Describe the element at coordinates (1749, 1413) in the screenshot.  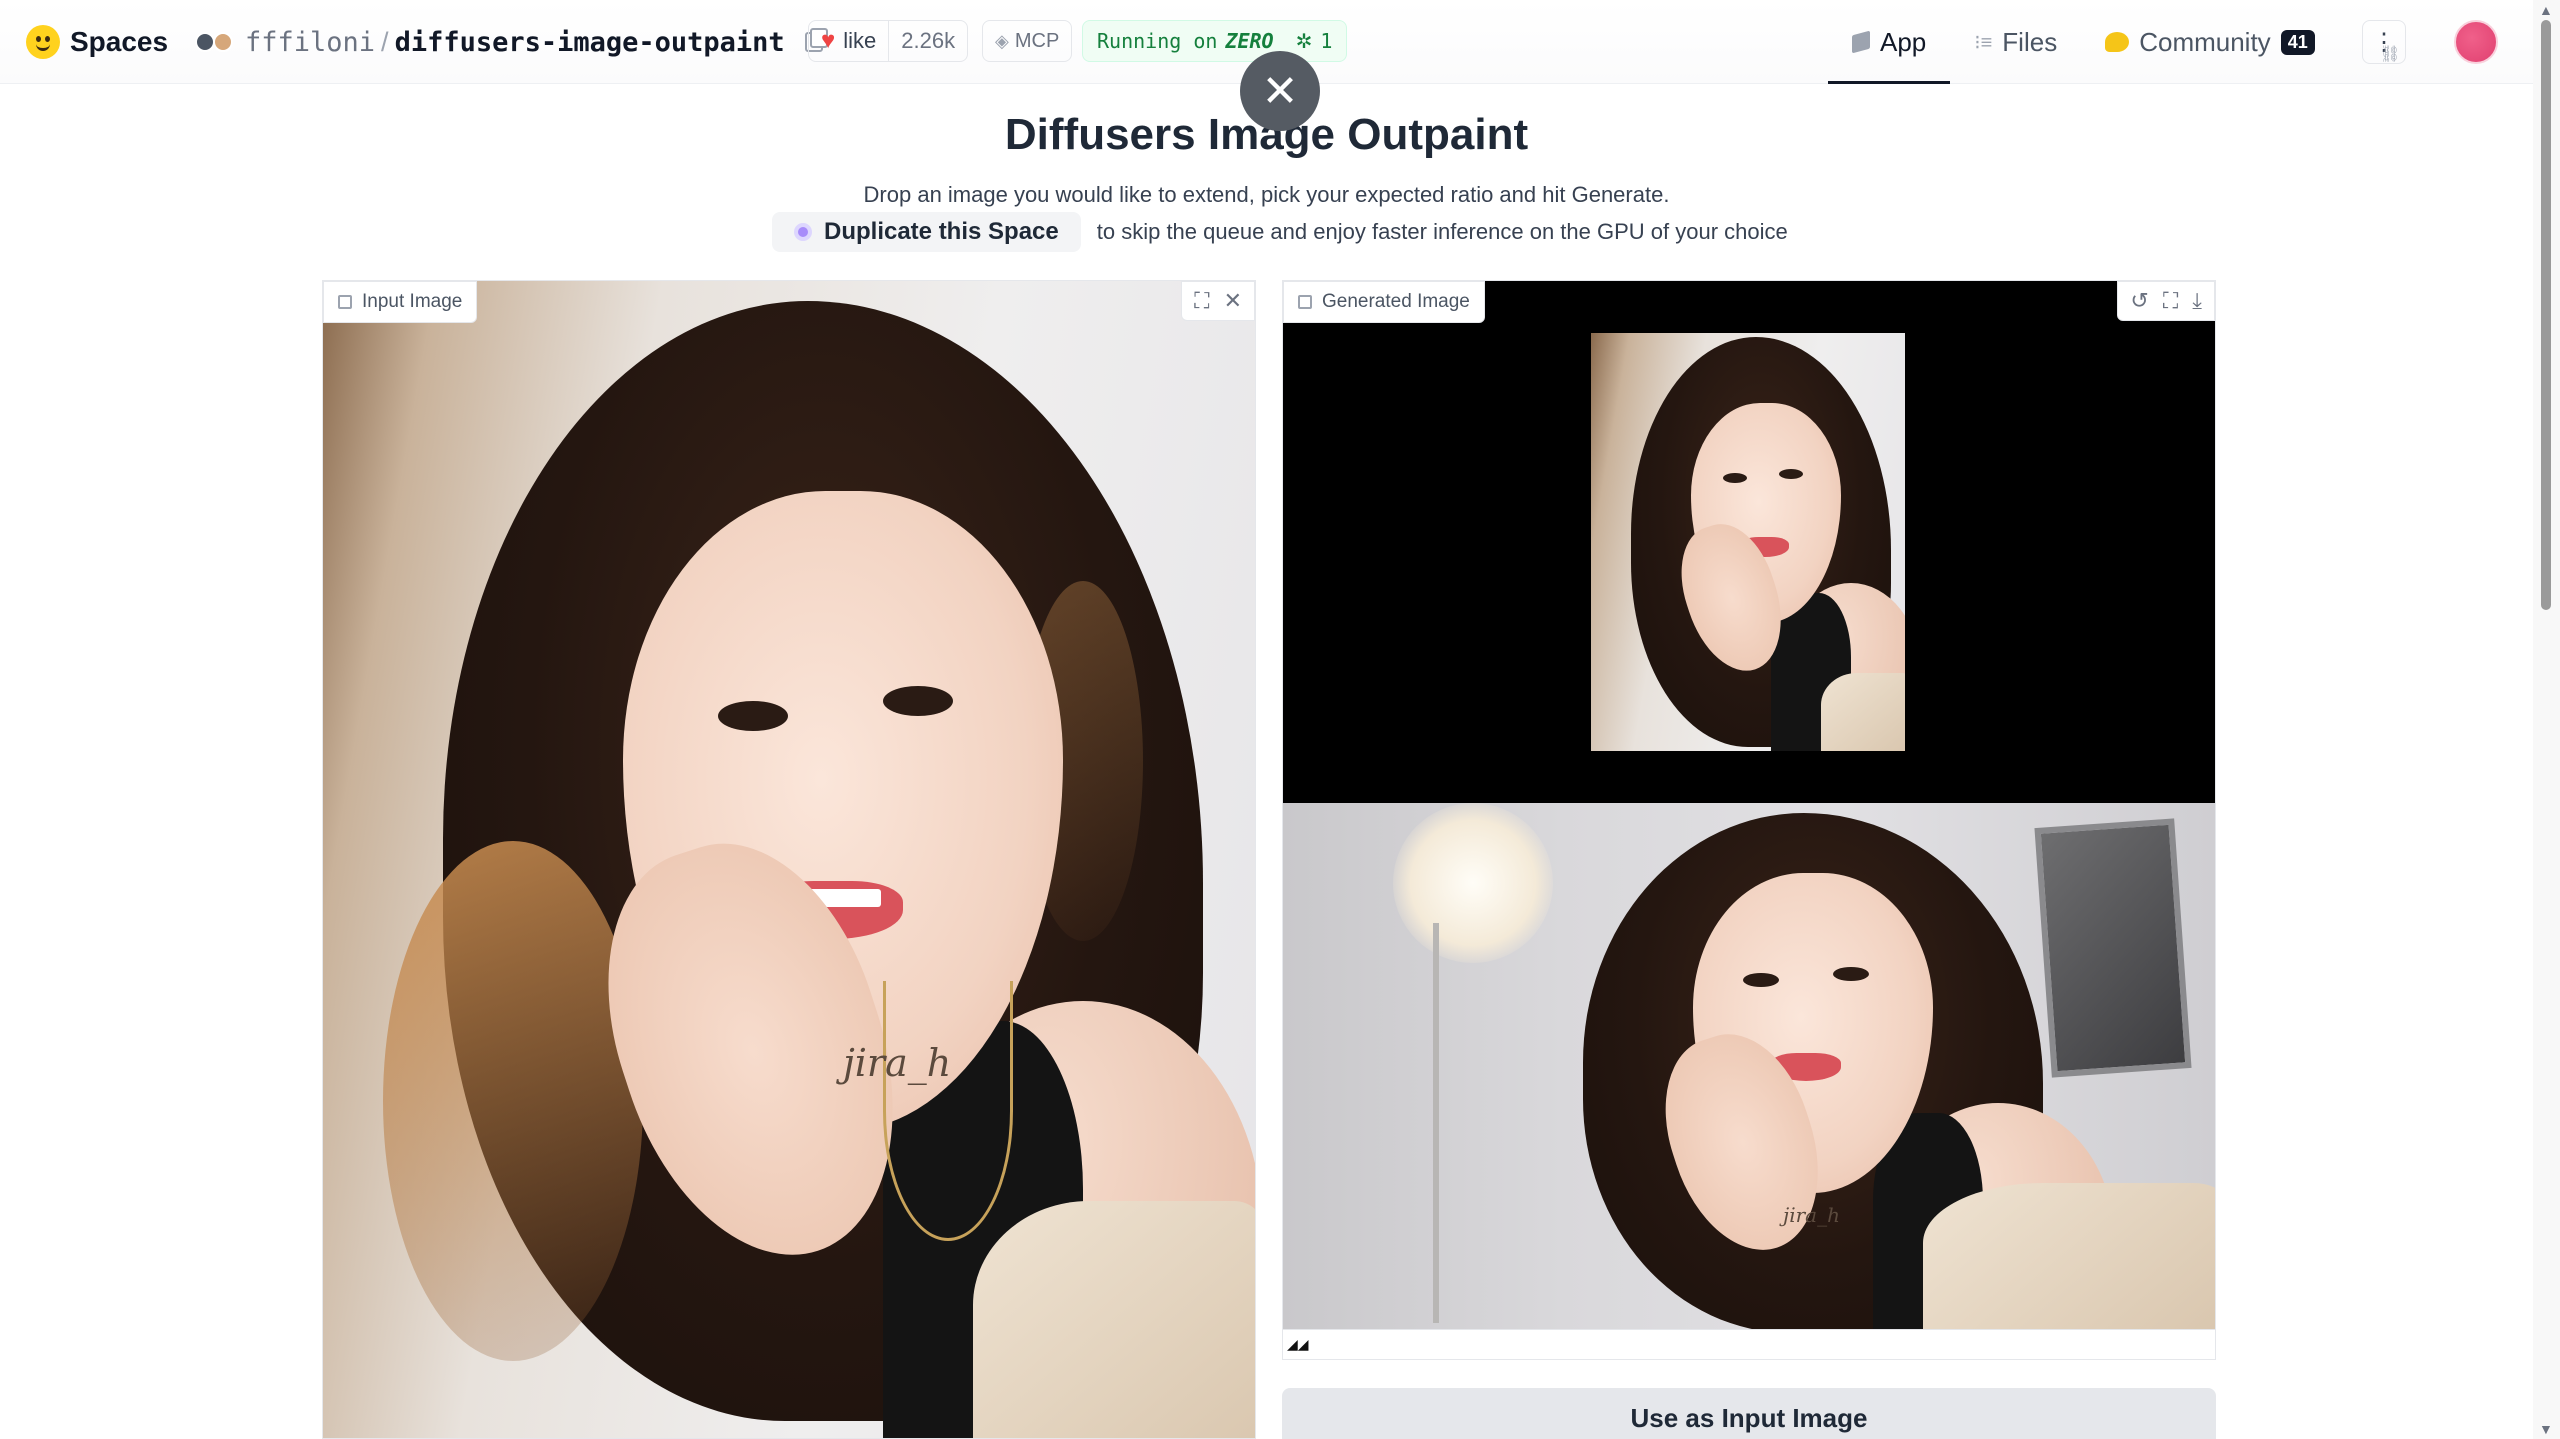
I see `use-as-input-button: Use as Input Image` at that location.